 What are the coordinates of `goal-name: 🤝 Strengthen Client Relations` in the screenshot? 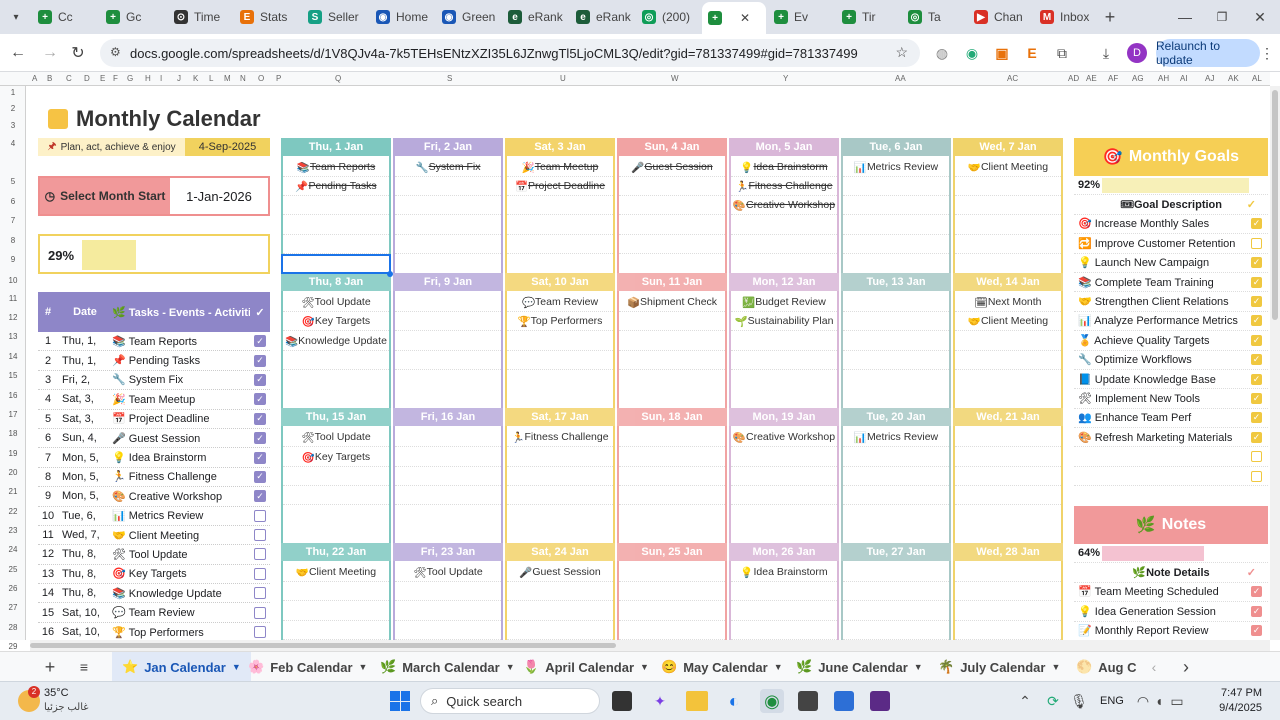 It's located at (1162, 301).